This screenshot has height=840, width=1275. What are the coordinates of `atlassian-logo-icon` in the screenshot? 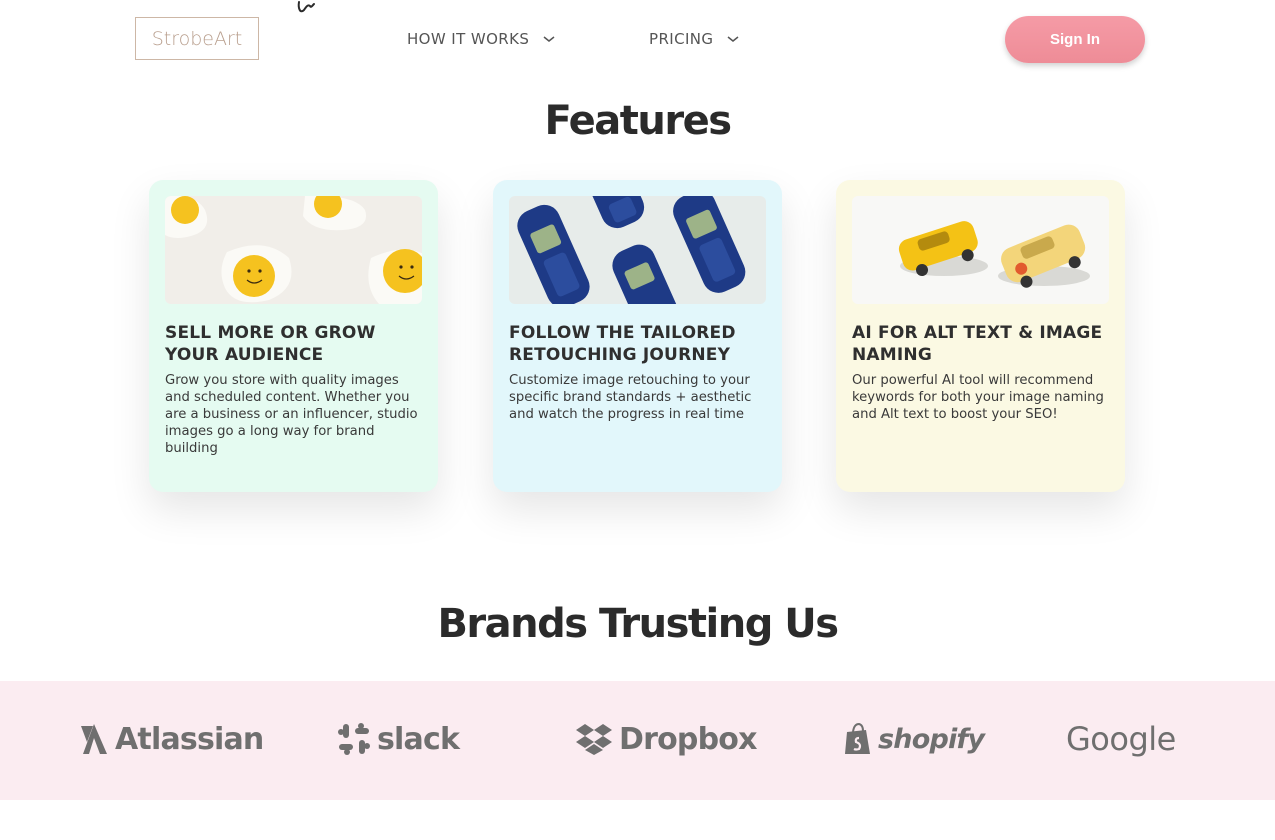 It's located at (94, 739).